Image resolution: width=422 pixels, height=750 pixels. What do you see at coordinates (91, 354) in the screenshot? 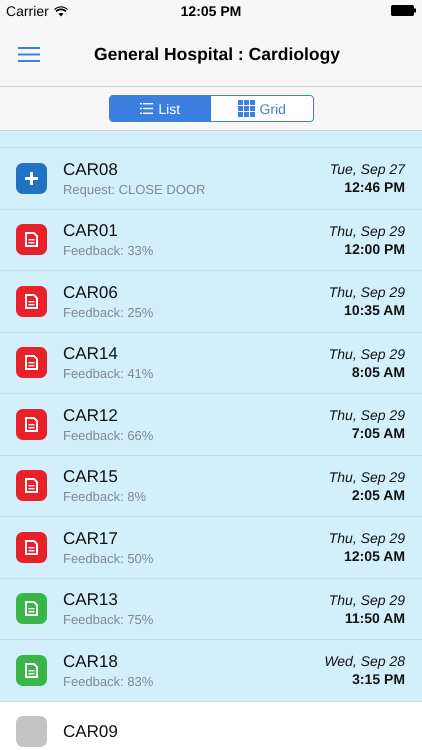
I see `room-name: CAR14` at bounding box center [91, 354].